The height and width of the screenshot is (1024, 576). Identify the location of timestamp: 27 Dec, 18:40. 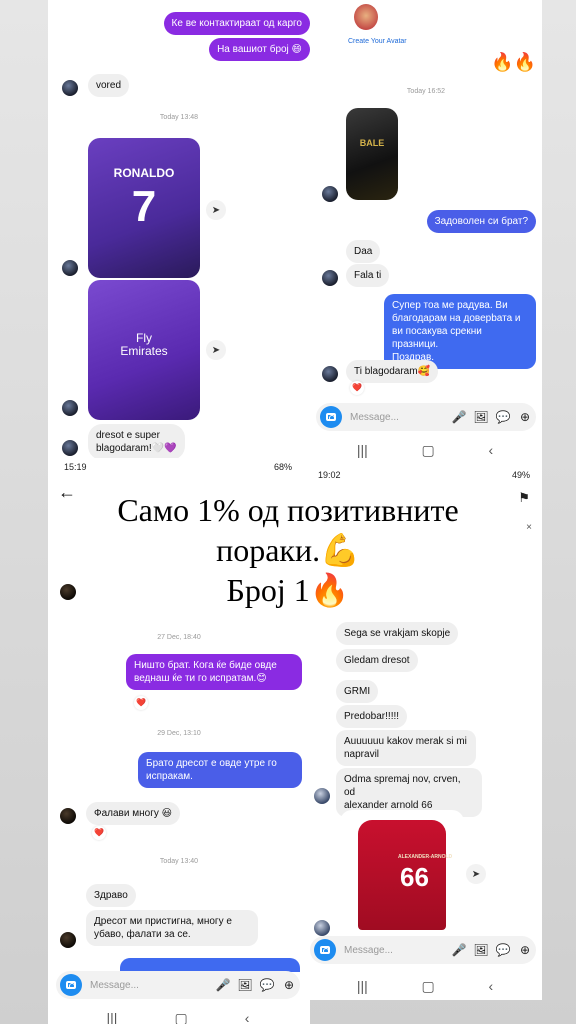
(179, 637).